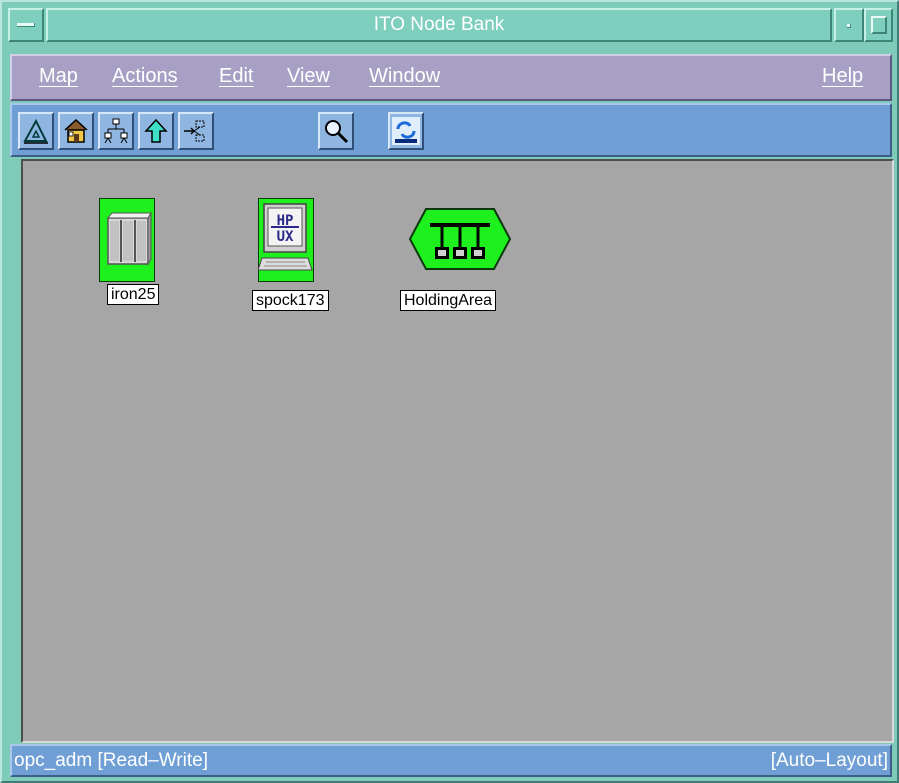 The width and height of the screenshot is (899, 783). What do you see at coordinates (448, 300) in the screenshot?
I see `node-label: HoldingArea` at bounding box center [448, 300].